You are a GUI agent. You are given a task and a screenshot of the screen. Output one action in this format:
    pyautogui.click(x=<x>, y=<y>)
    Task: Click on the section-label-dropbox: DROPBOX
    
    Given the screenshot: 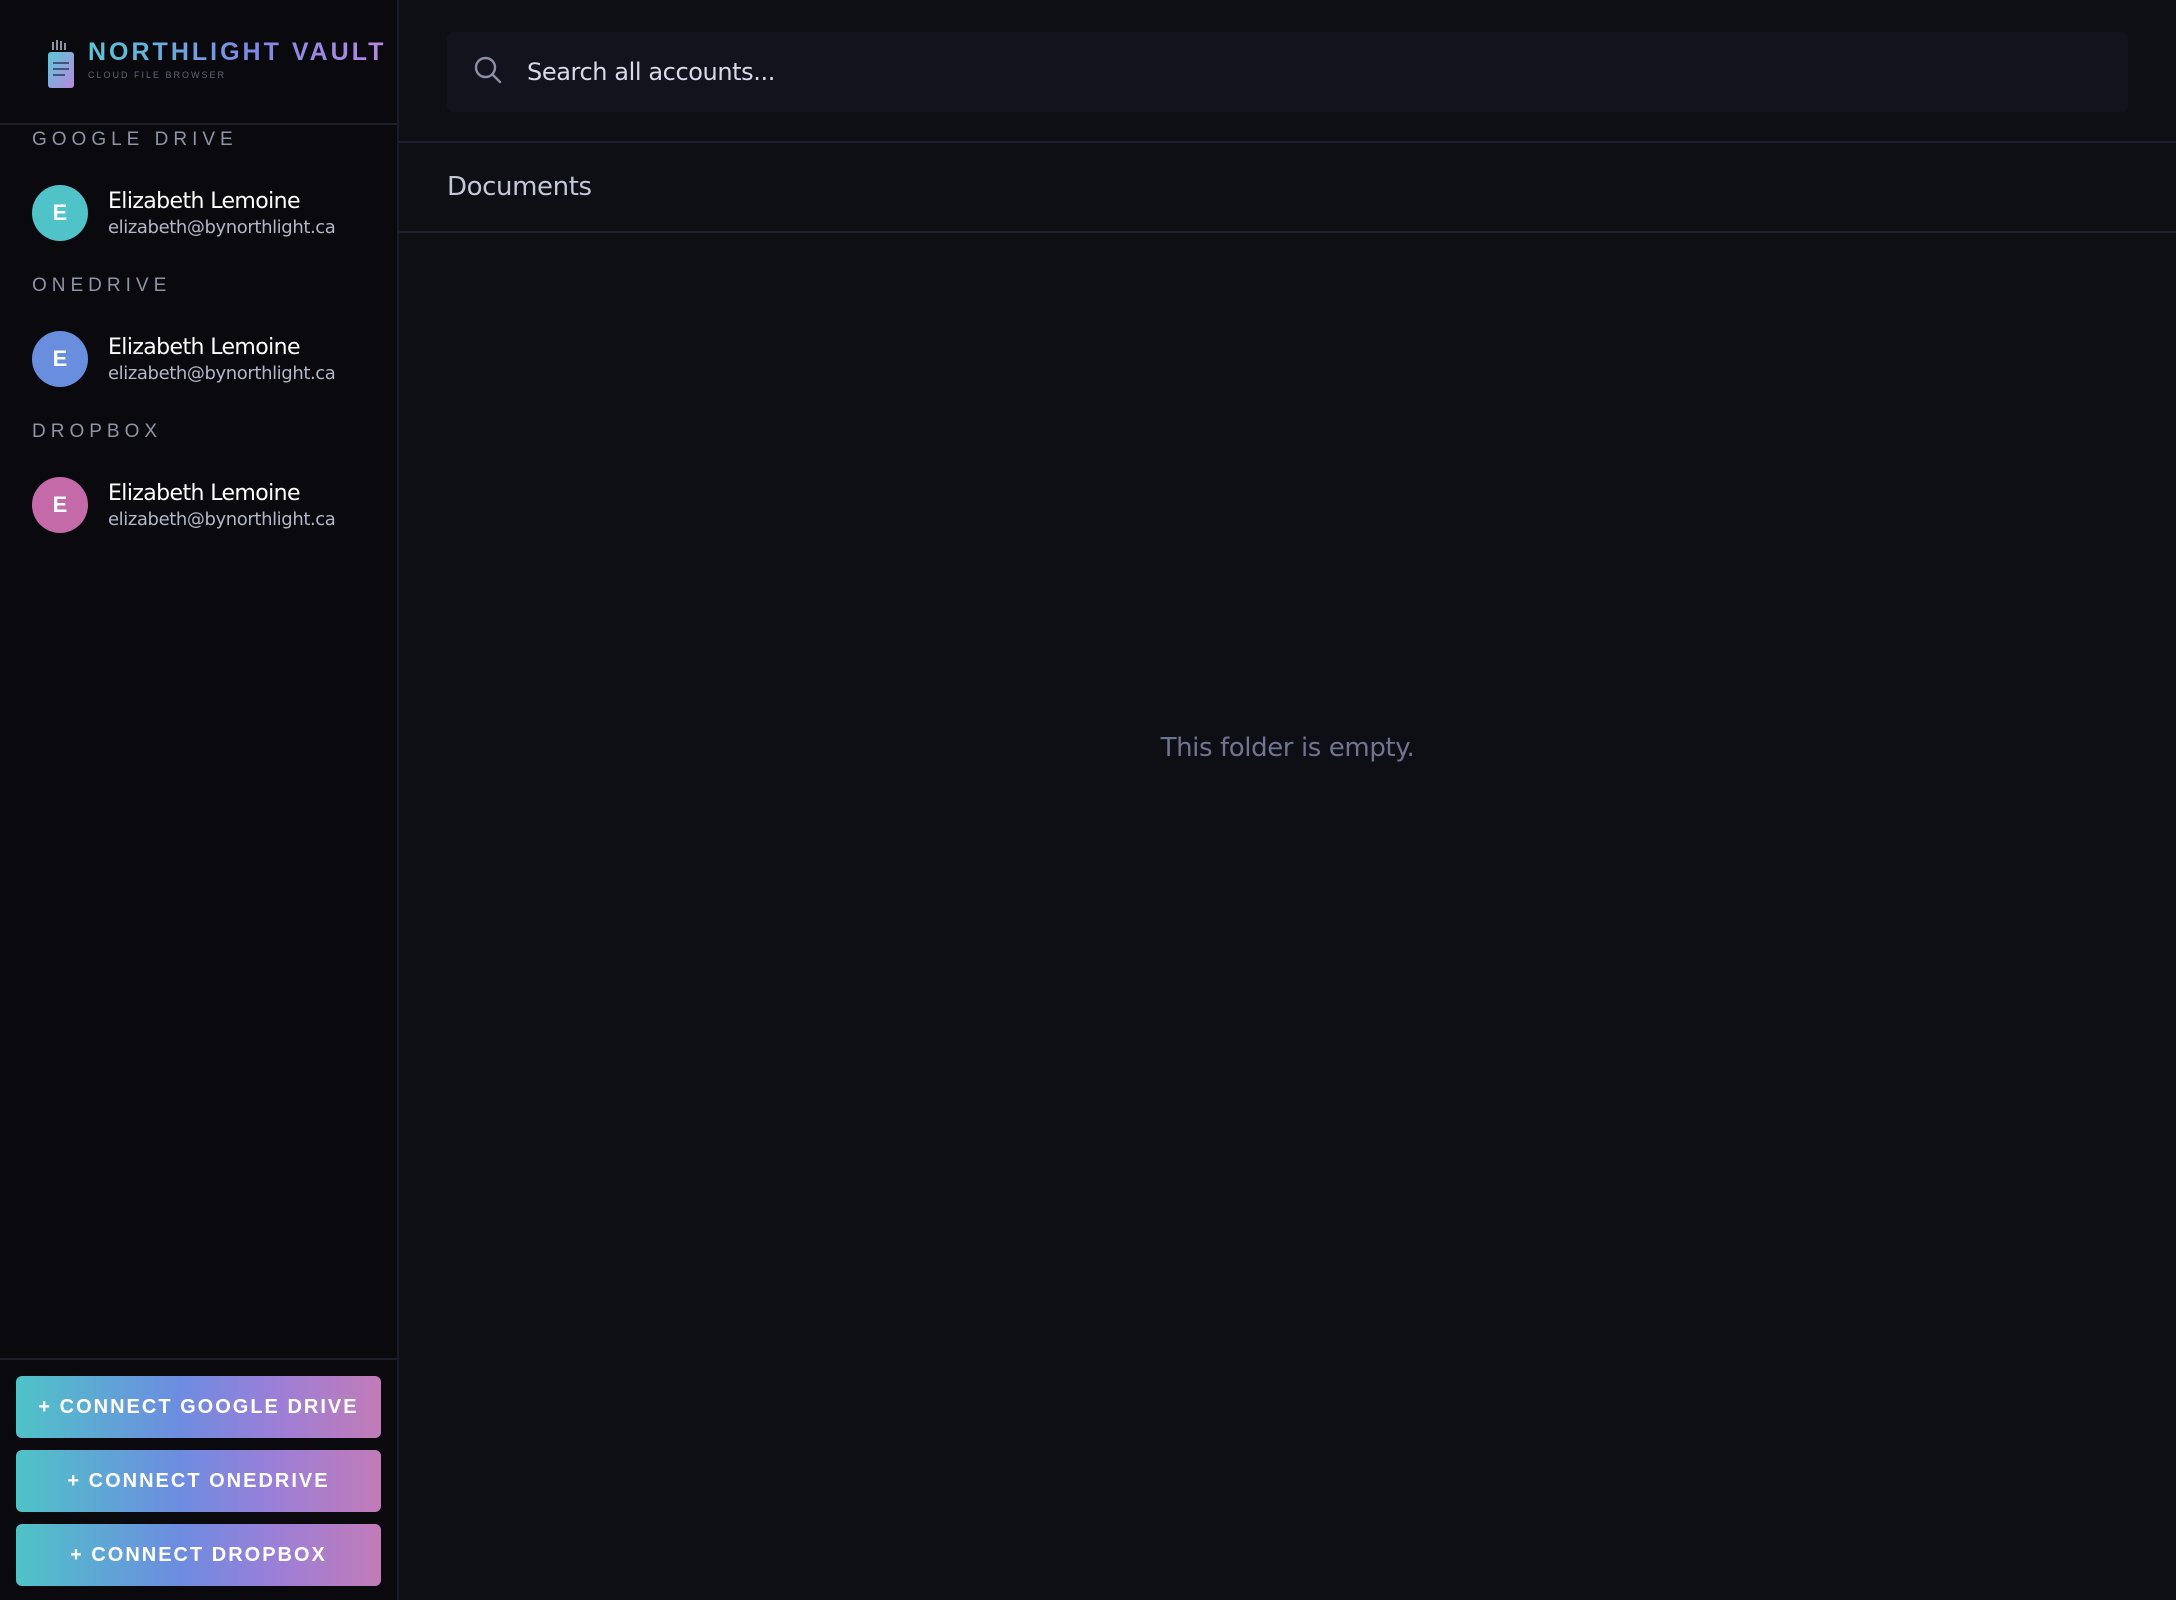 What is the action you would take?
    pyautogui.click(x=97, y=431)
    